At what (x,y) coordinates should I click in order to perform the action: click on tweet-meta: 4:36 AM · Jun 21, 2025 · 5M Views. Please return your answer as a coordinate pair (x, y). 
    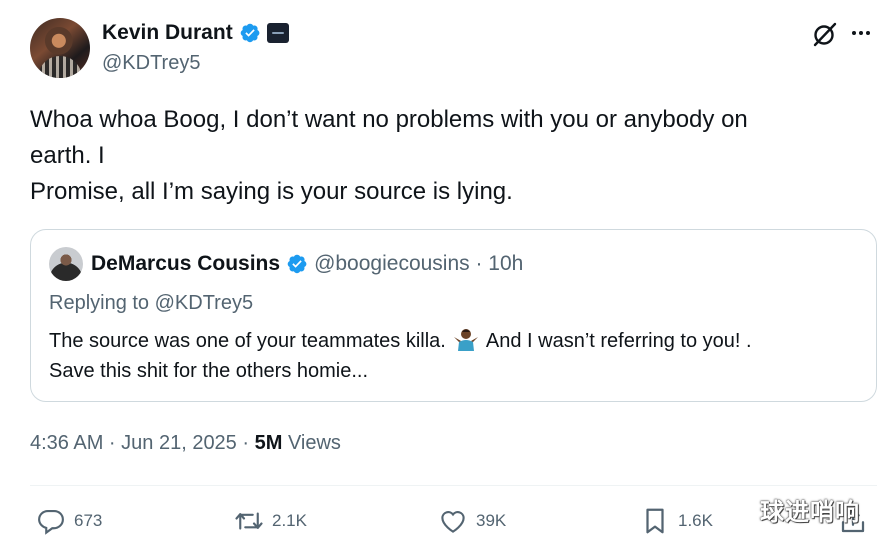
    Looking at the image, I should click on (185, 443).